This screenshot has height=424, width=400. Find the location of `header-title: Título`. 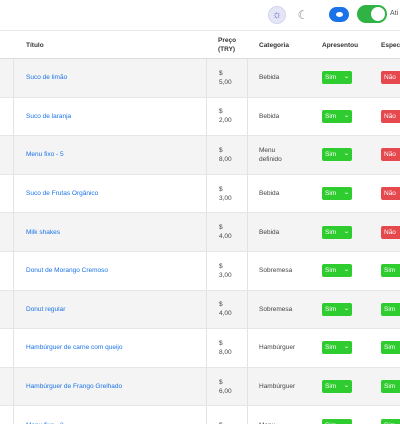

header-title: Título is located at coordinates (35, 45).